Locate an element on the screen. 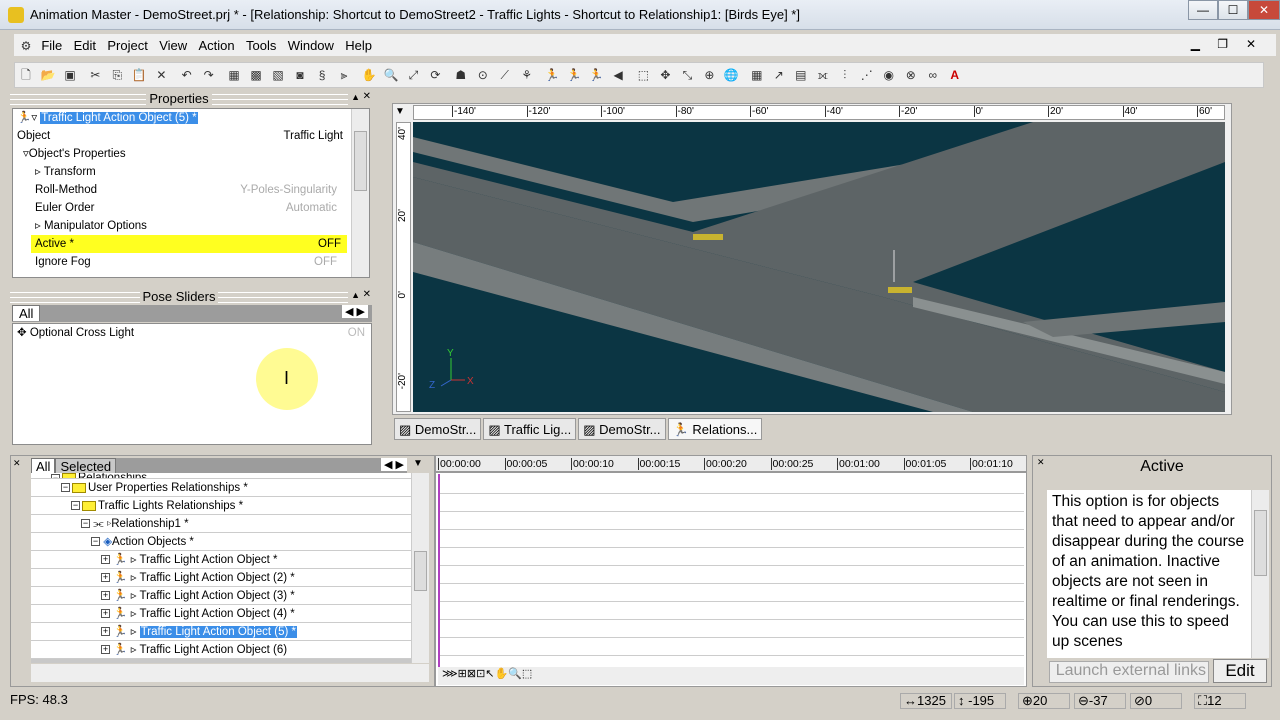  close-button: ✕ is located at coordinates (1264, 10).